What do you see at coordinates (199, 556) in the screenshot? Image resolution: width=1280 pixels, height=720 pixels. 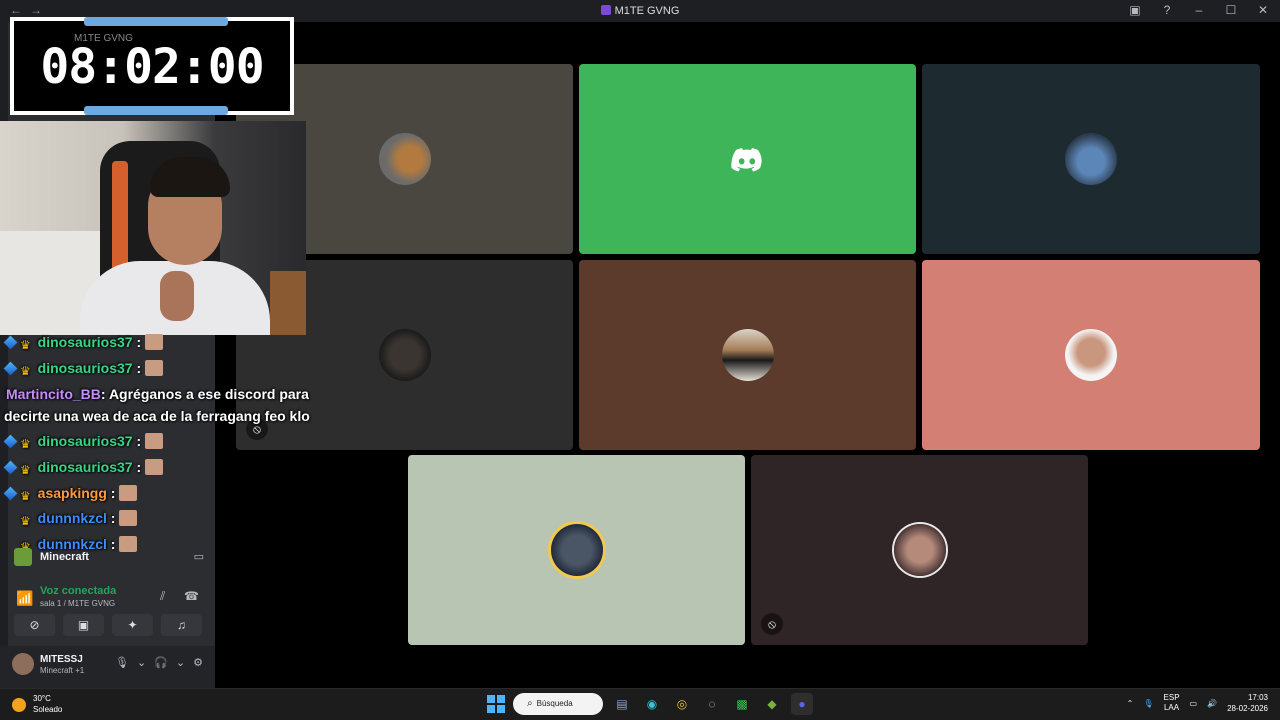 I see `screen-icon: ▭` at bounding box center [199, 556].